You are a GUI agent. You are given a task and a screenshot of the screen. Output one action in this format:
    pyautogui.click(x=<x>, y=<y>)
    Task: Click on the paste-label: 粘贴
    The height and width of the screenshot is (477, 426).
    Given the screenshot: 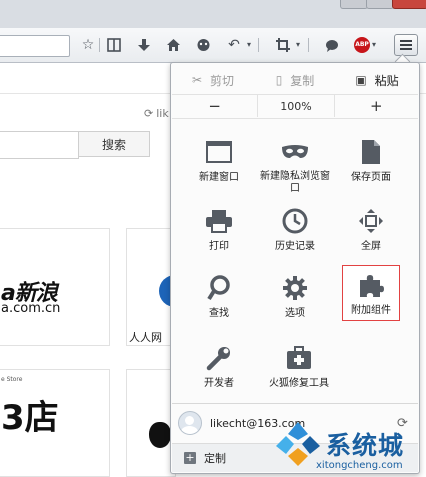 What is the action you would take?
    pyautogui.click(x=386, y=80)
    